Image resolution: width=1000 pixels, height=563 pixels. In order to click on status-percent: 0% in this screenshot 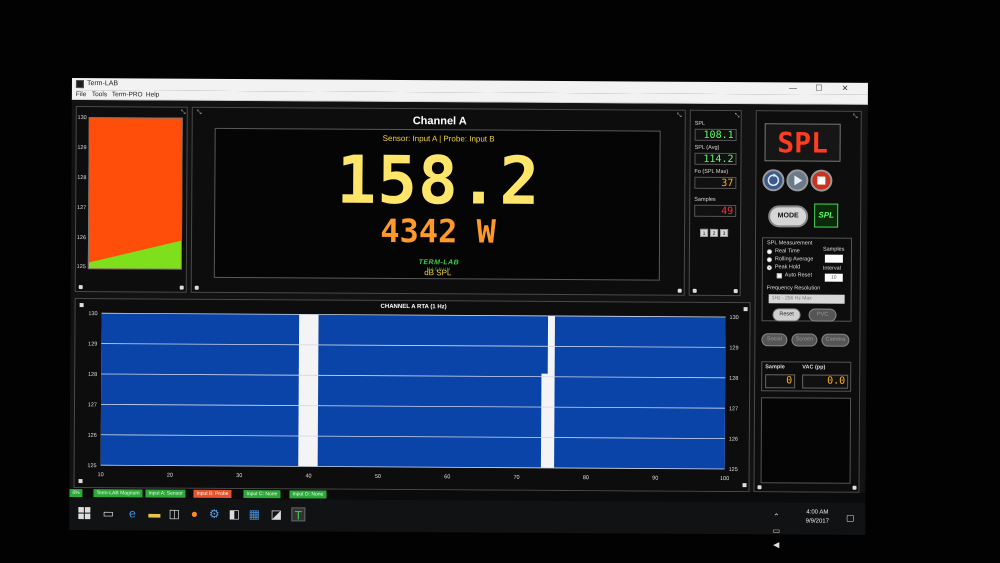, I will do `click(76, 493)`.